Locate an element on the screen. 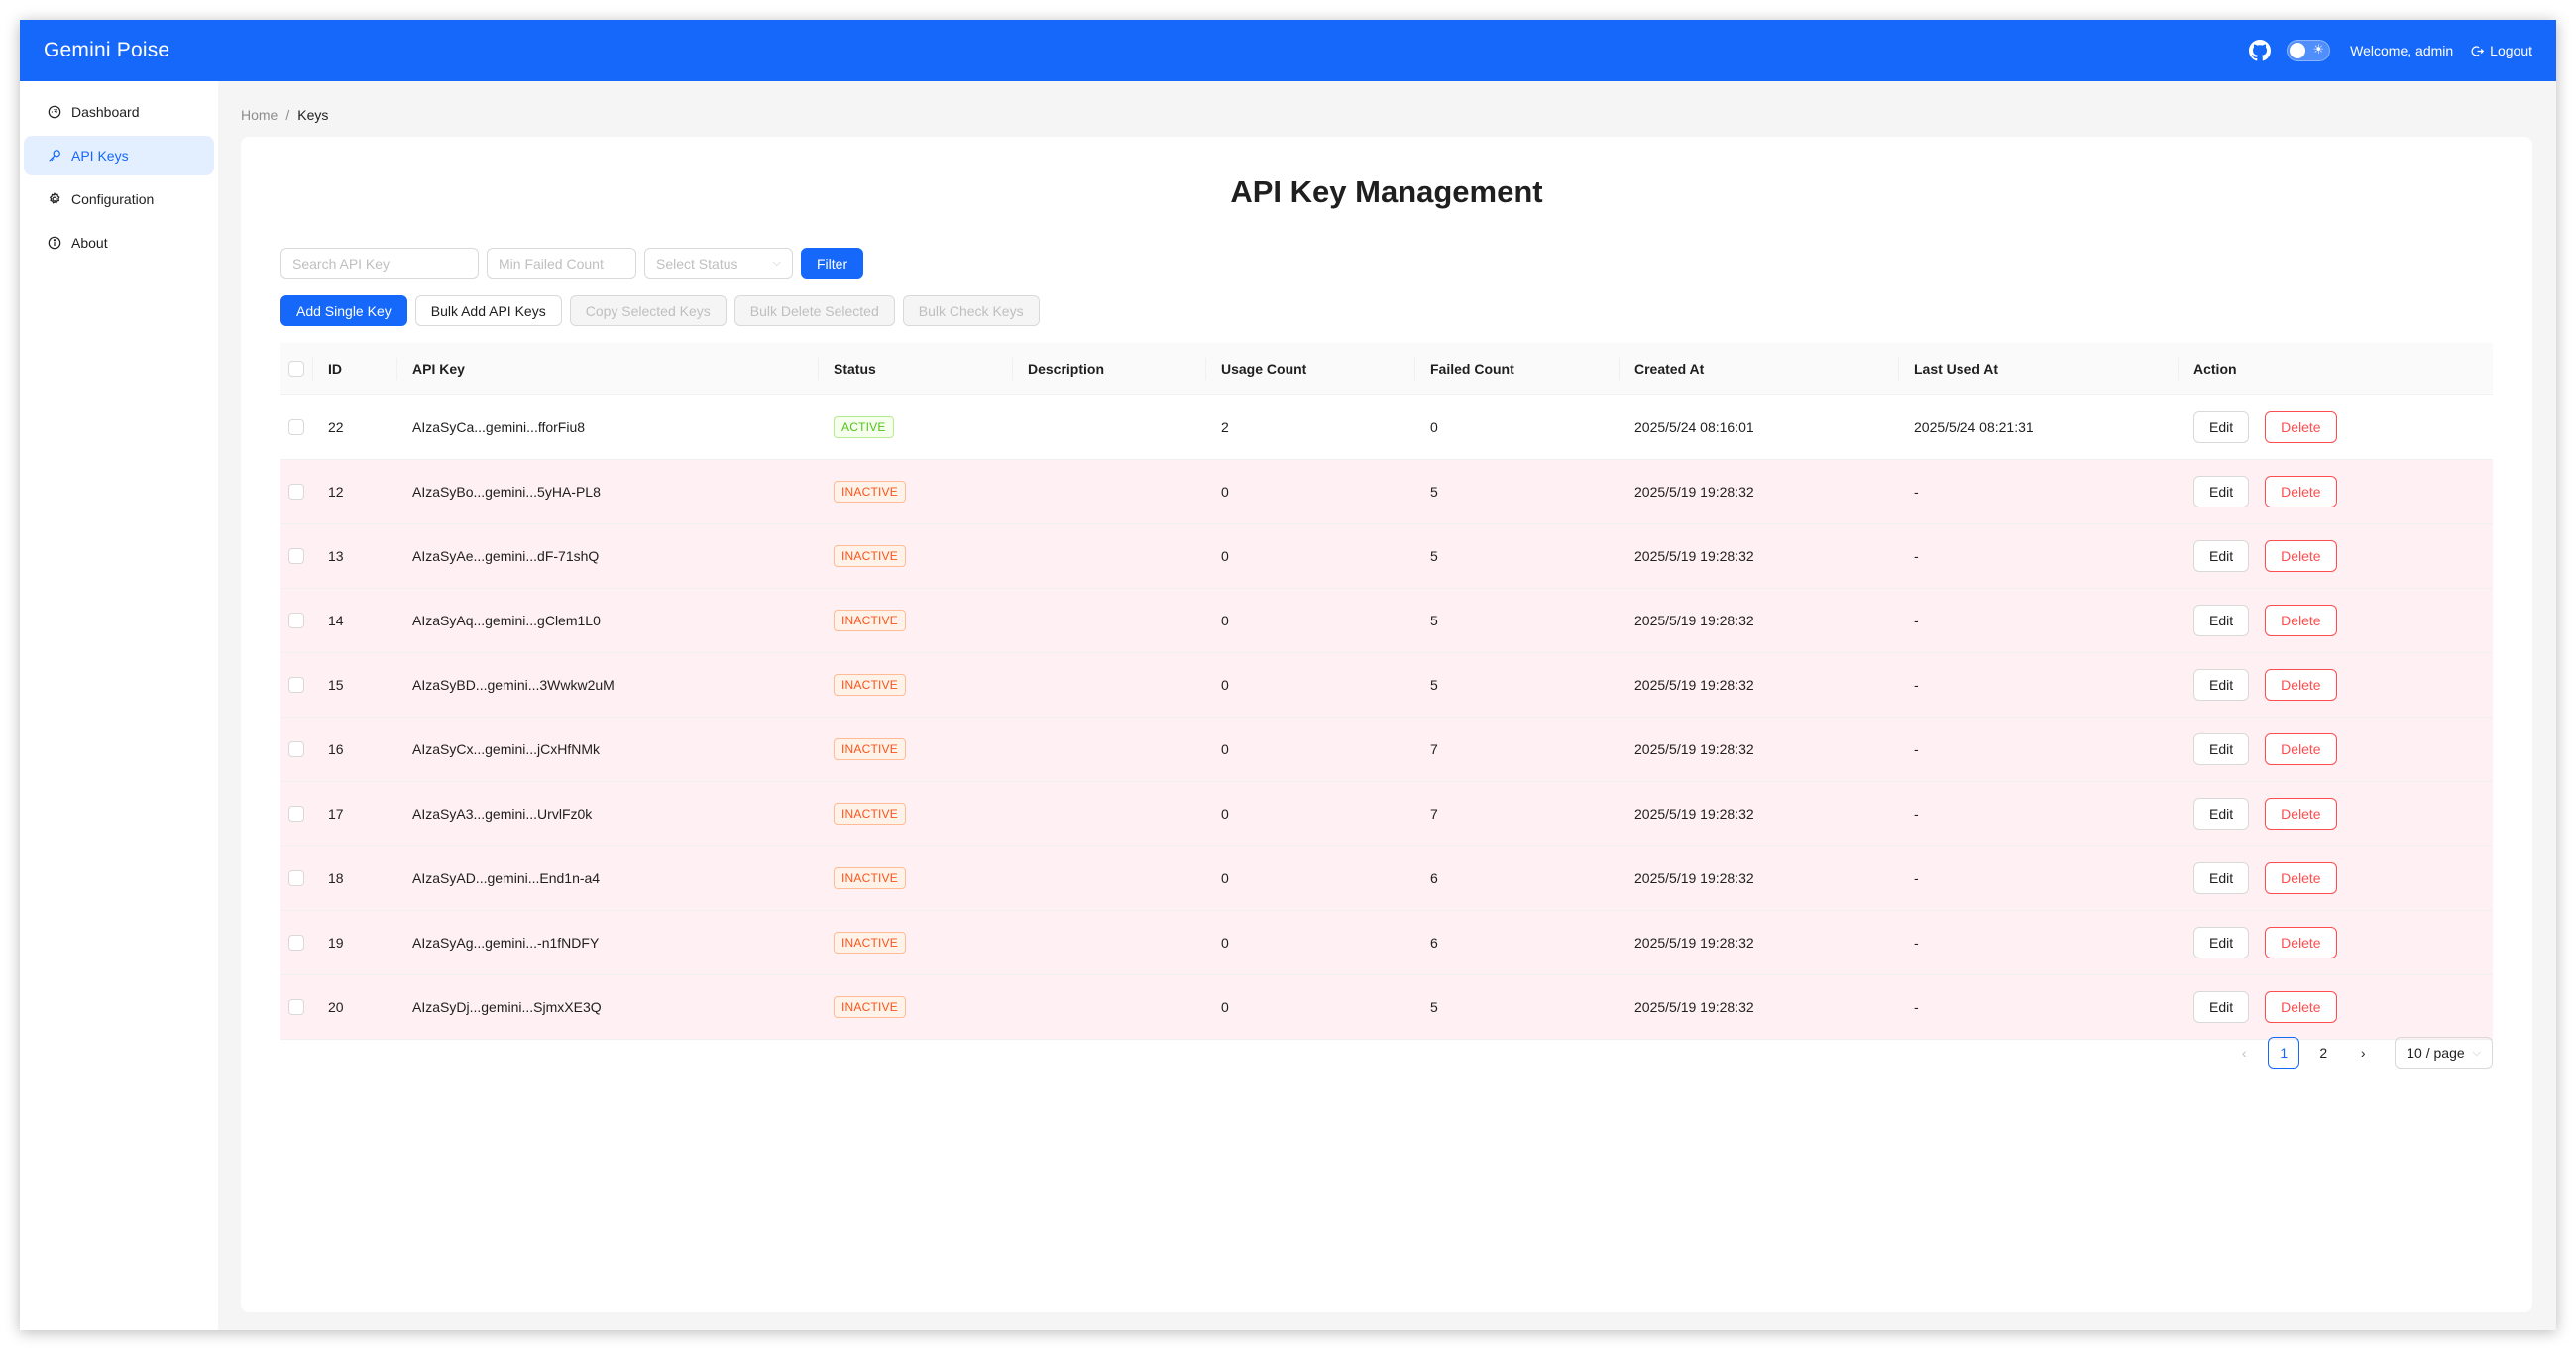 This screenshot has height=1352, width=2576. page-size-select: 10 / page ⌵ is located at coordinates (2444, 1053).